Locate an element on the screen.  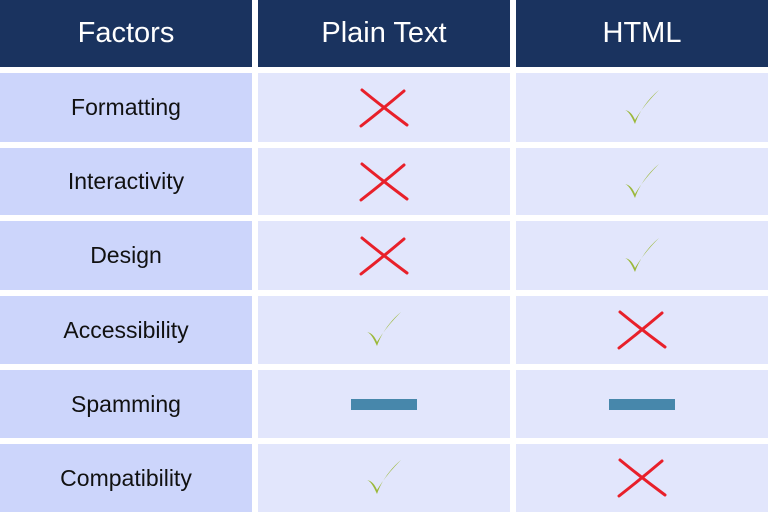
factor-cell: Compatibility is located at coordinates (126, 478).